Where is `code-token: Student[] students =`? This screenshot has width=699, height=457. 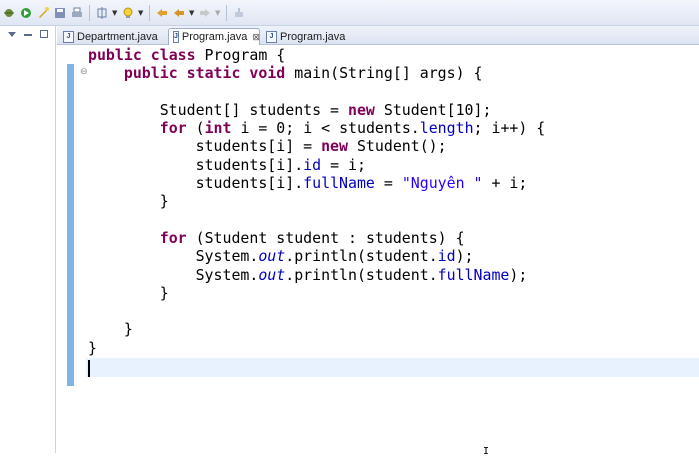
code-token: Student[] students = is located at coordinates (218, 109).